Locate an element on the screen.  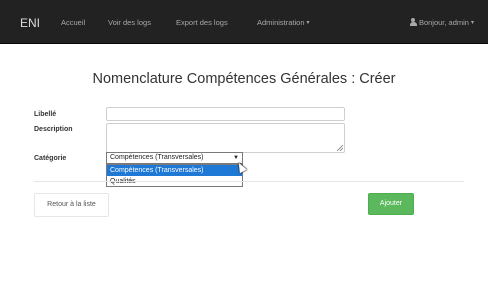
submit-button: Ajouter is located at coordinates (391, 204).